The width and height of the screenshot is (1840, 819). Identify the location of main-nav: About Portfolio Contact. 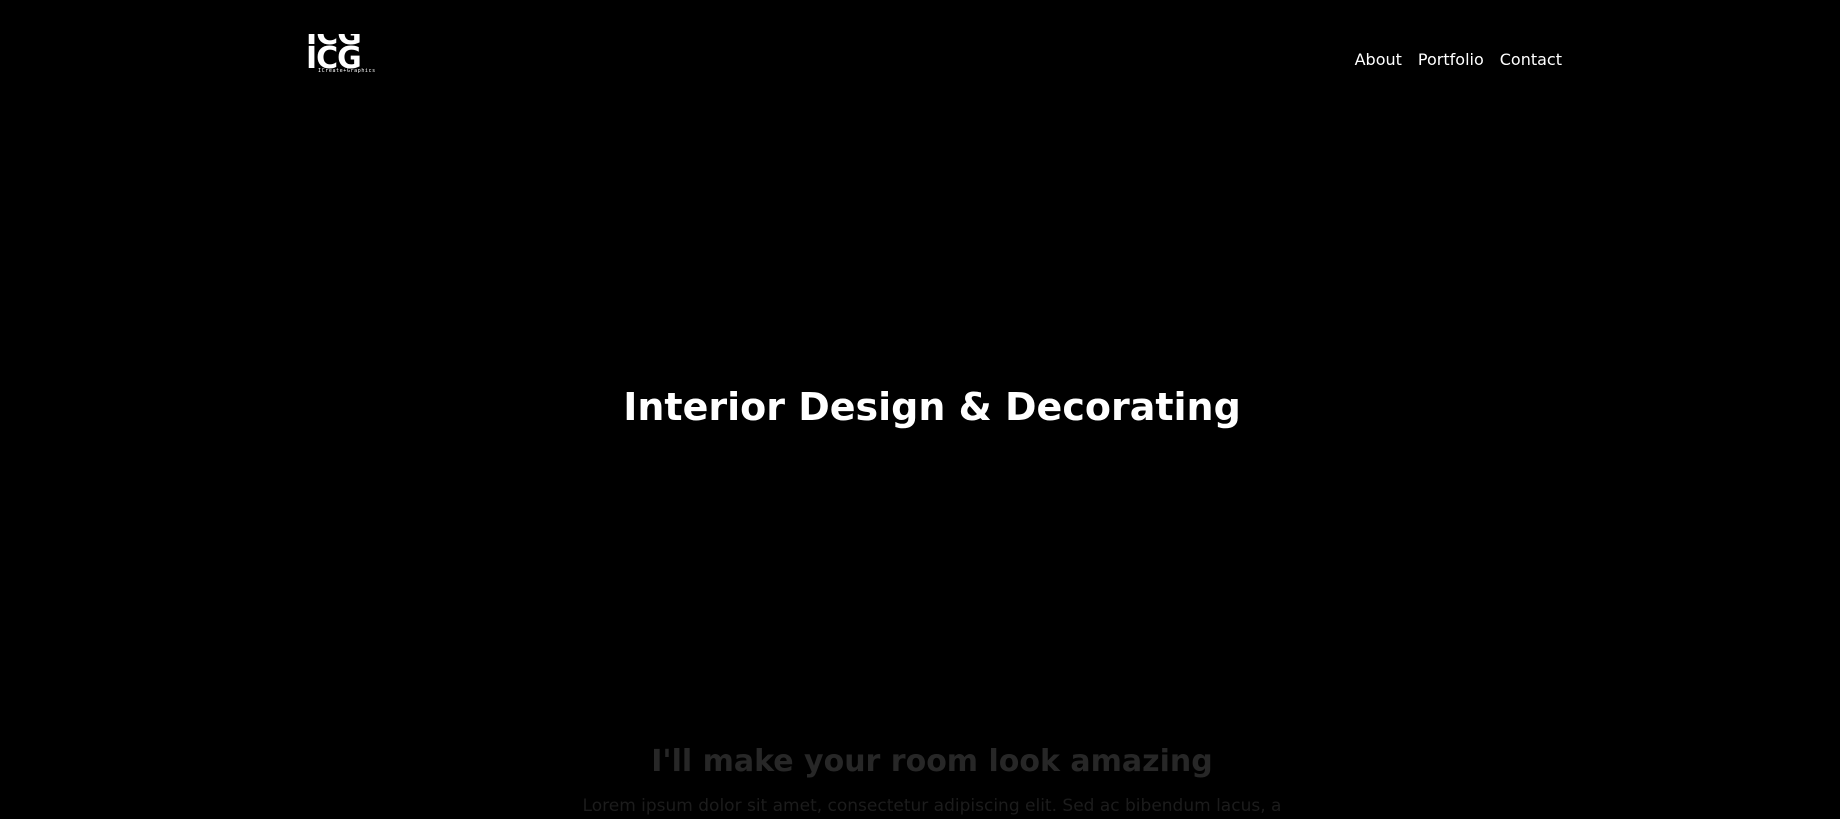
(1458, 60).